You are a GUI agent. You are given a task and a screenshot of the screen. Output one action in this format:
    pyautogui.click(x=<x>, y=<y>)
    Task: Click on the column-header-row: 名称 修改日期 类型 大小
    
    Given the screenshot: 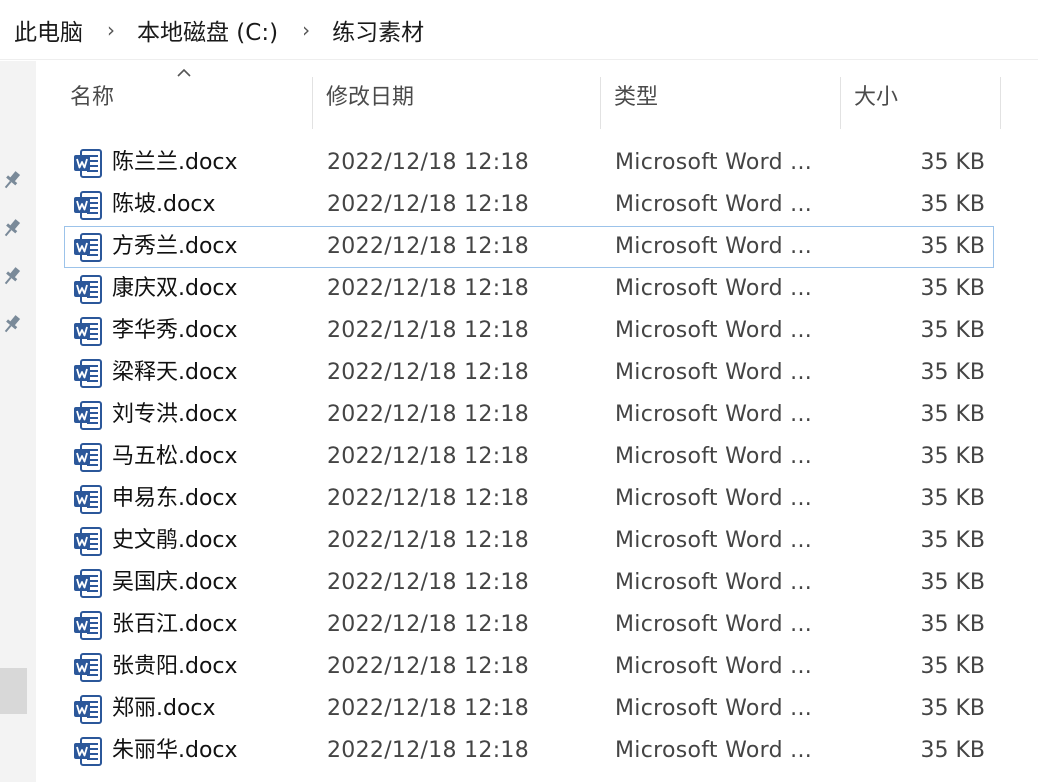 What is the action you would take?
    pyautogui.click(x=537, y=95)
    